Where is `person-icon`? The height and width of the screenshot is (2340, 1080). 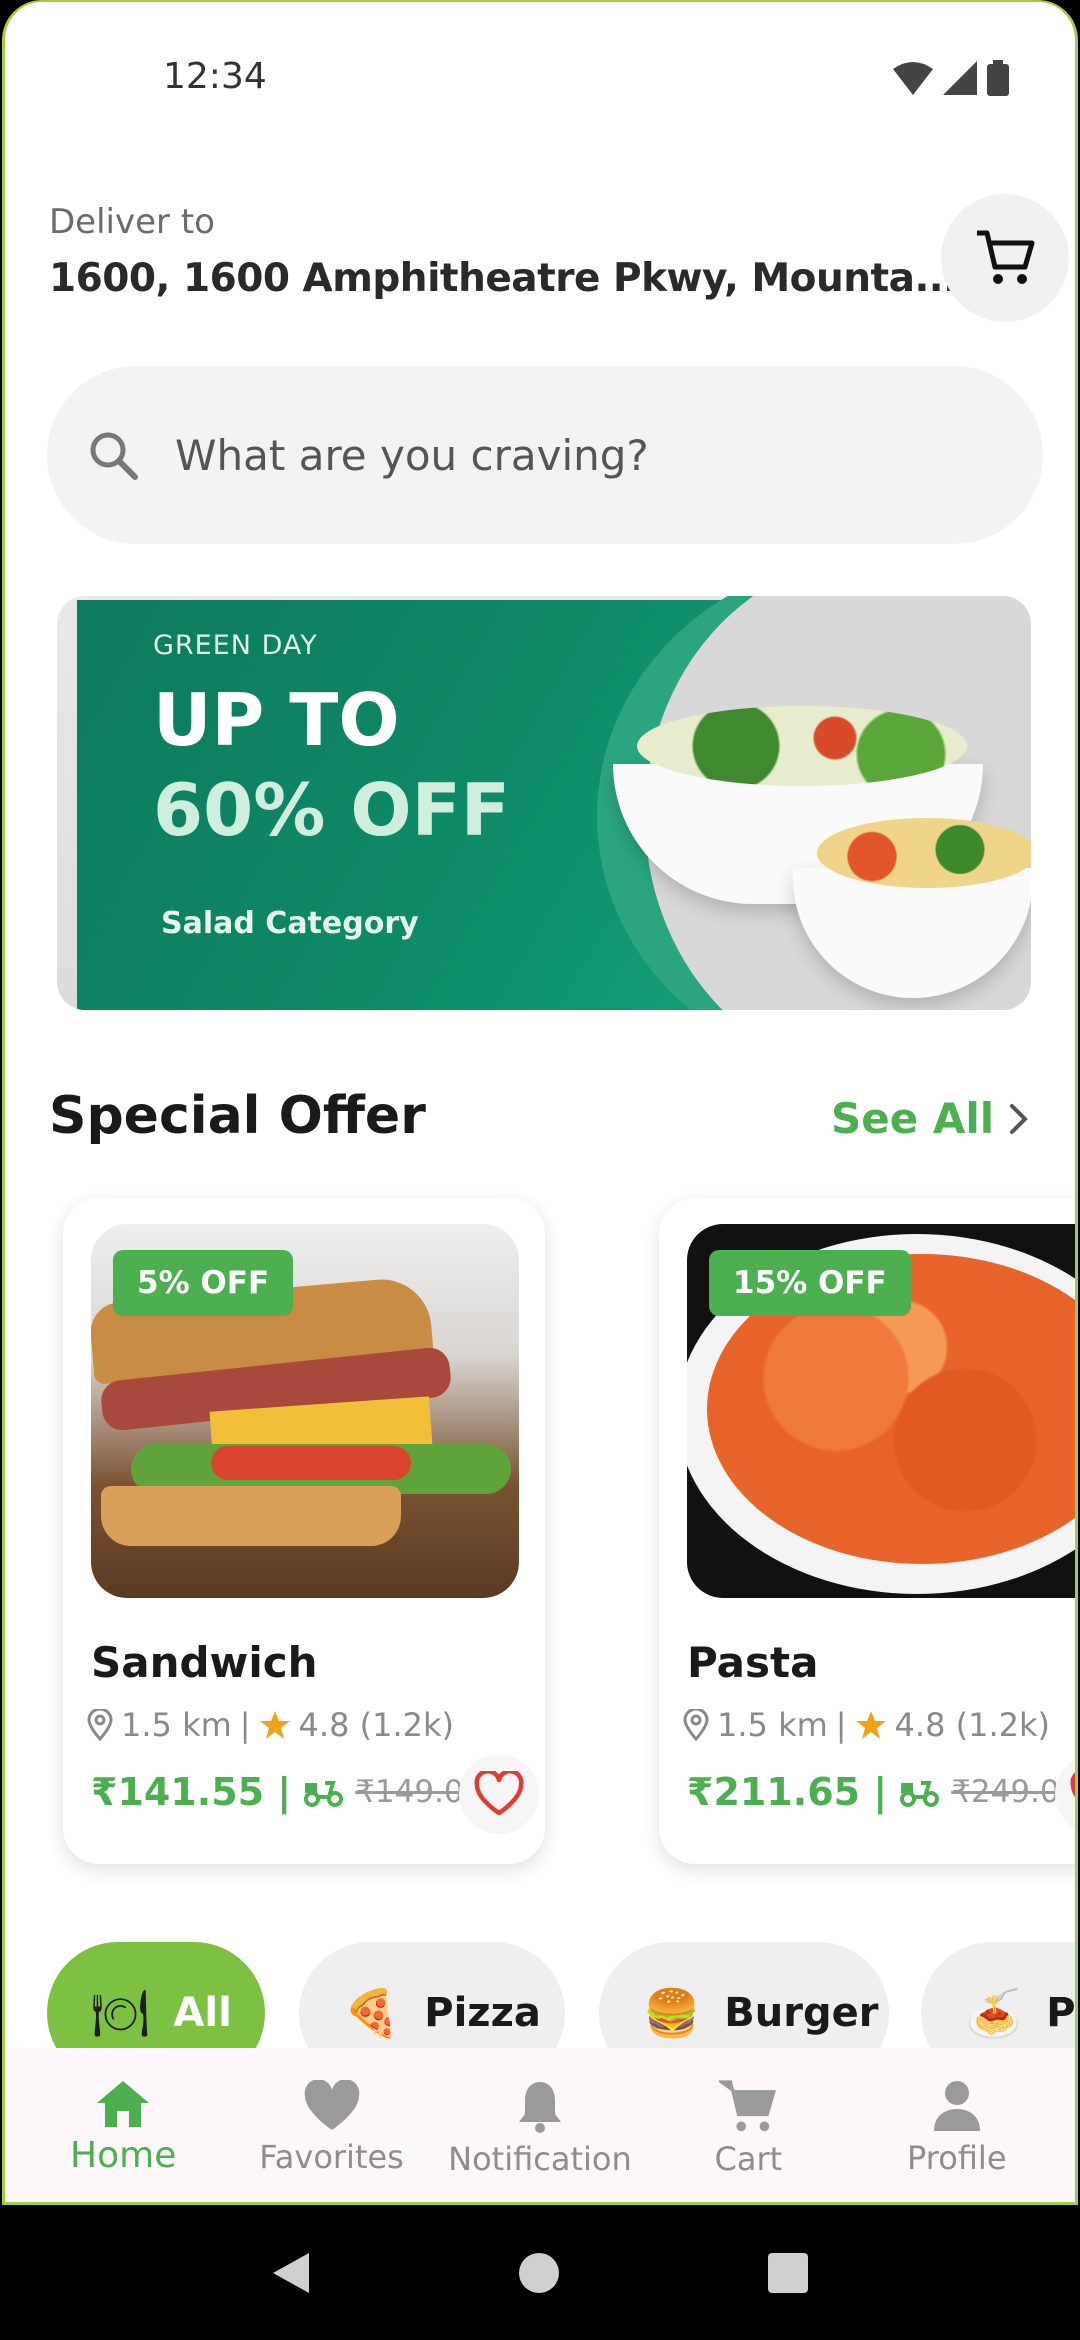 person-icon is located at coordinates (956, 2105).